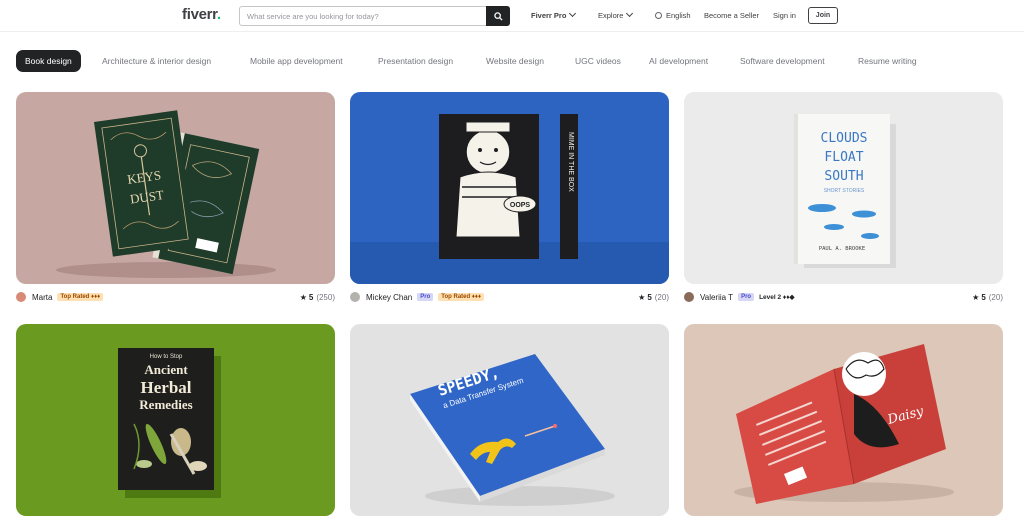 Image resolution: width=1024 pixels, height=521 pixels. I want to click on join-button: Join, so click(823, 15).